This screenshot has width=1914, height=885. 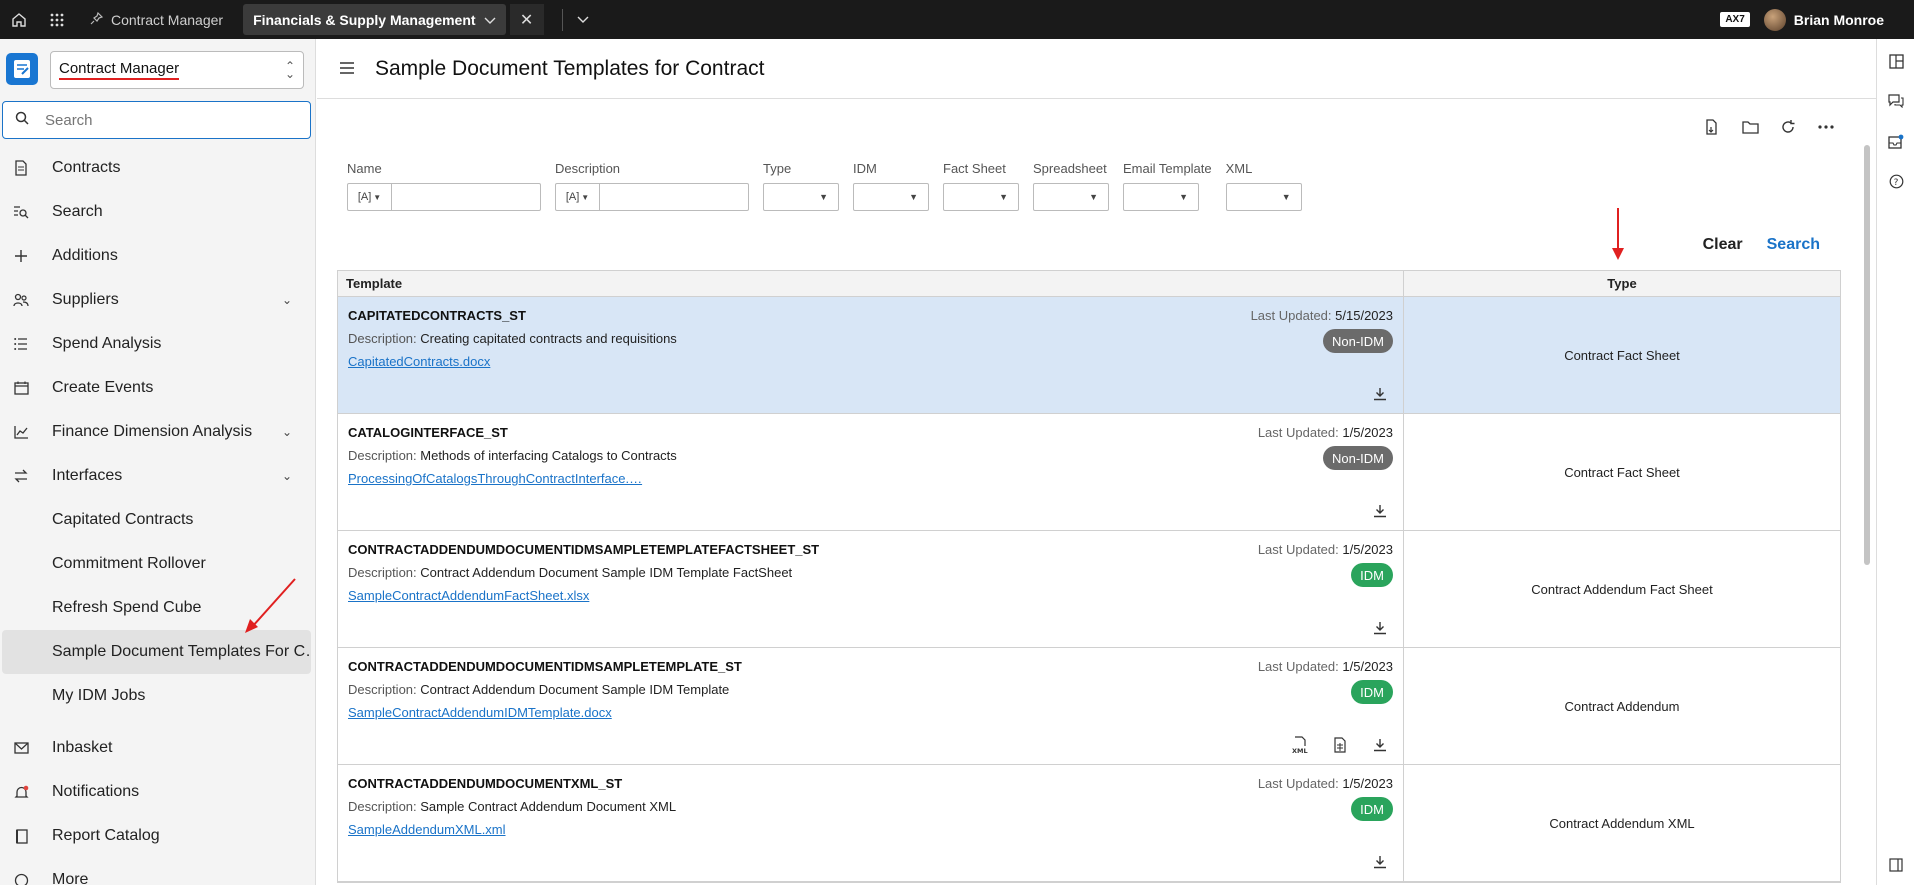 I want to click on spreadsheet-icon, so click(x=1340, y=745).